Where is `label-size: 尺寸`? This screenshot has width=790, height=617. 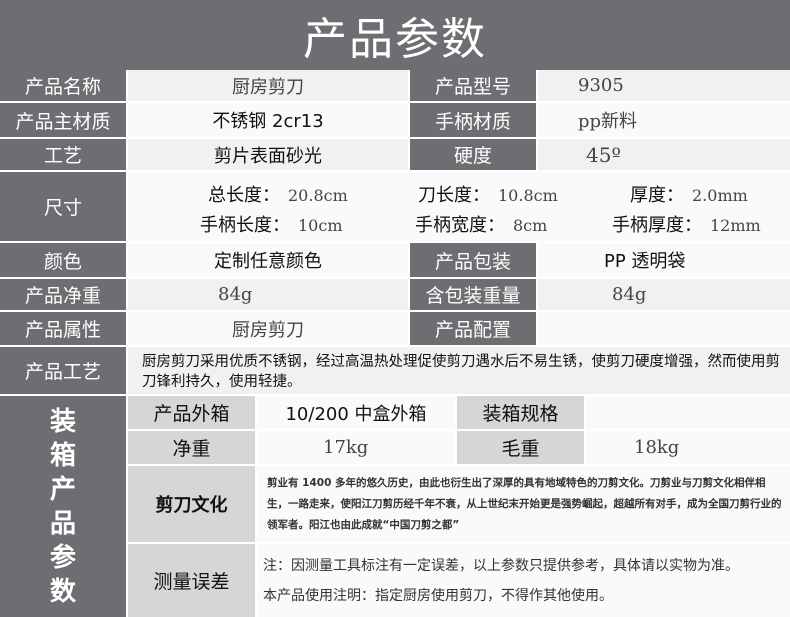
label-size: 尺寸 is located at coordinates (63, 206).